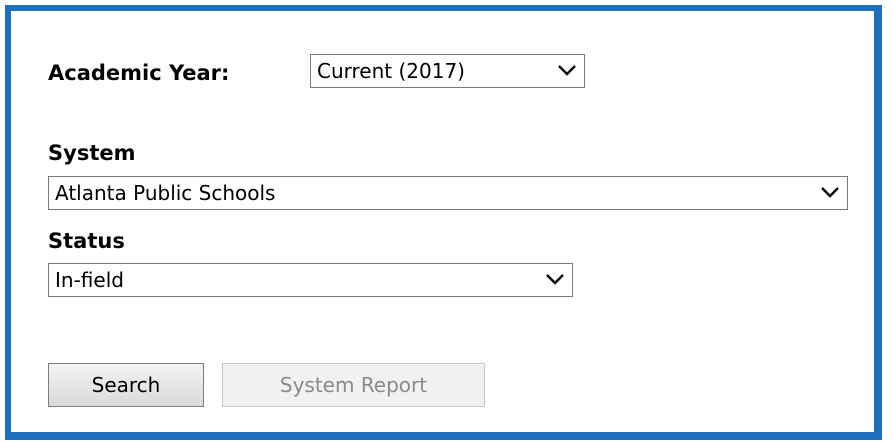 This screenshot has height=442, width=893. I want to click on academic-year-selected-value: Current (2017), so click(391, 71).